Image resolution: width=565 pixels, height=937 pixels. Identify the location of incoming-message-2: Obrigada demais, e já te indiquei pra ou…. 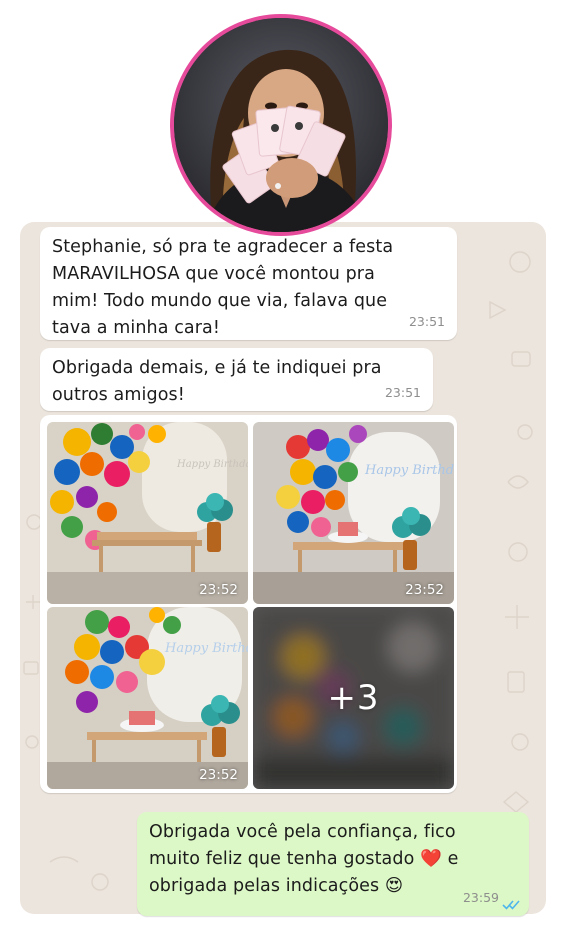
(236, 379).